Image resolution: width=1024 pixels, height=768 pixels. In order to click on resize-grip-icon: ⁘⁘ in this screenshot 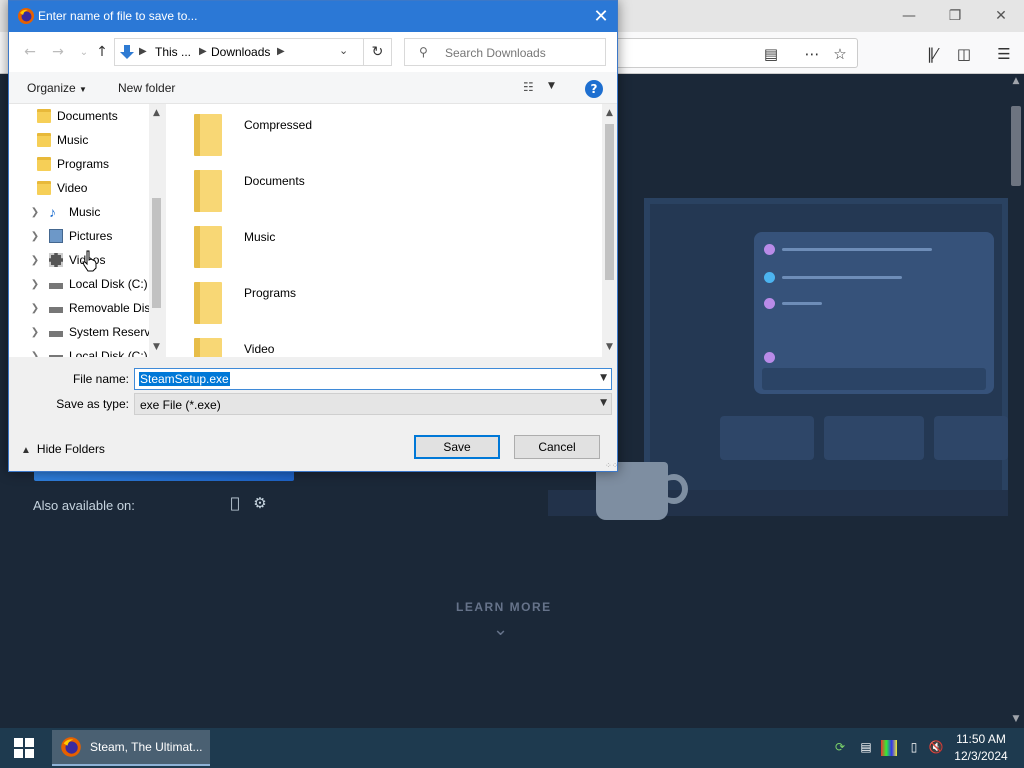, I will do `click(611, 465)`.